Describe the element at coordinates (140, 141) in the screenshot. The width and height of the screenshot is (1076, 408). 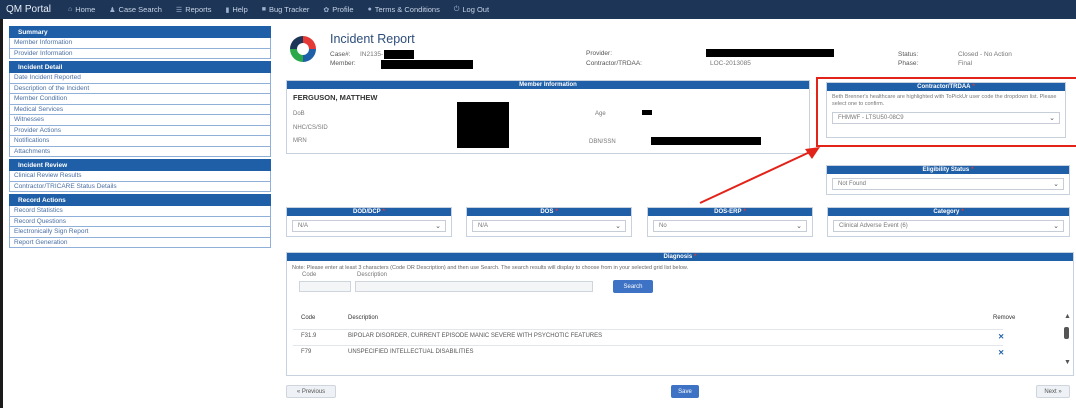
I see `sidebar-item-notifications: Notifications` at that location.